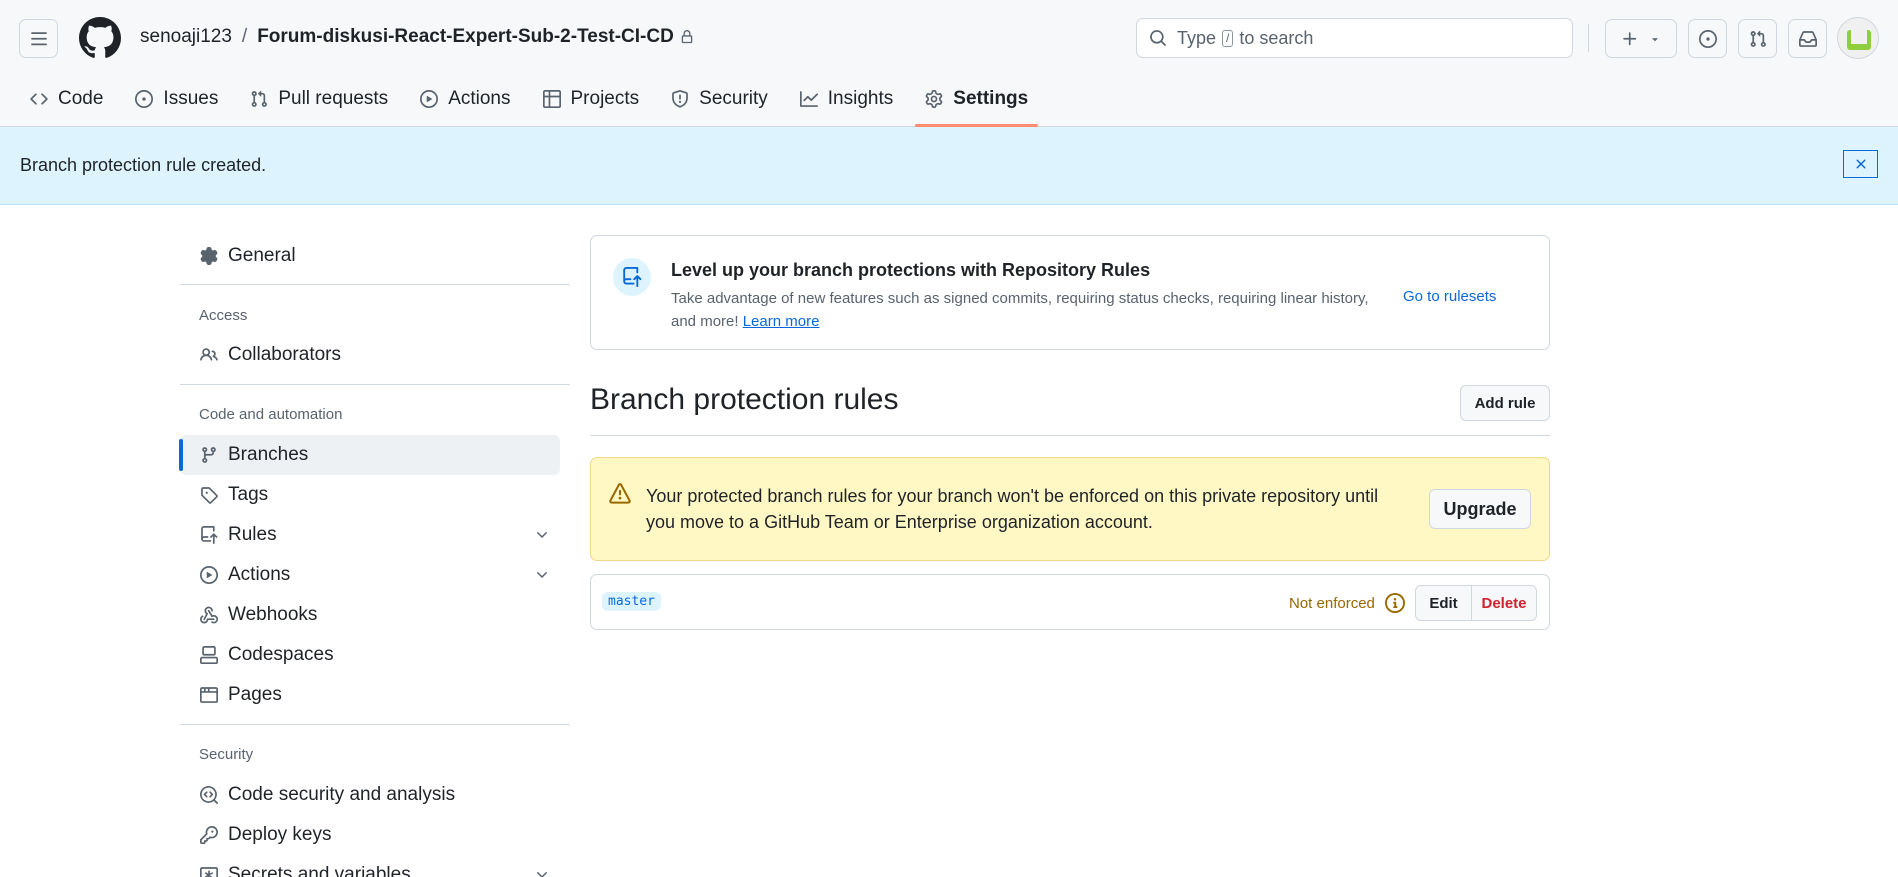 This screenshot has height=877, width=1898. Describe the element at coordinates (186, 37) in the screenshot. I see `owner-link: senoaji123` at that location.